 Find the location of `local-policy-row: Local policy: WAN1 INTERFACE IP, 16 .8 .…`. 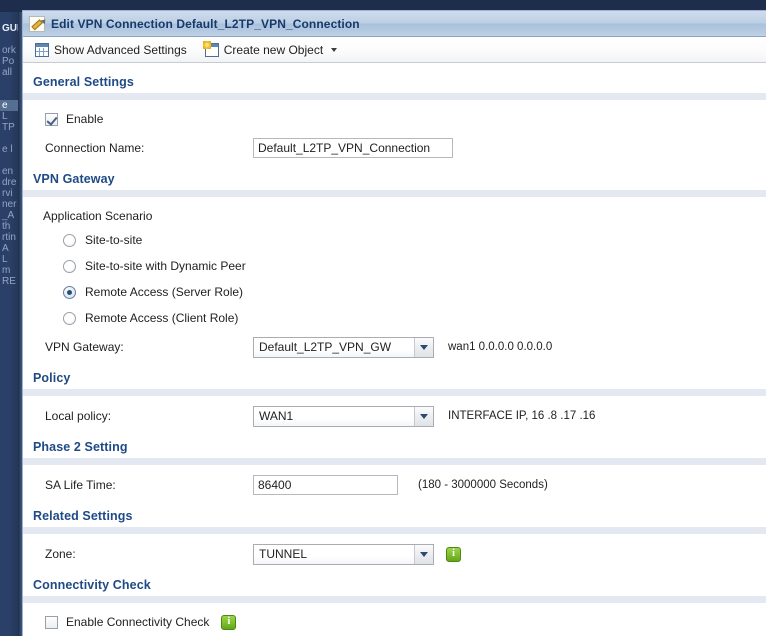

local-policy-row: Local policy: WAN1 INTERFACE IP, 16 .8 .… is located at coordinates (394, 416).